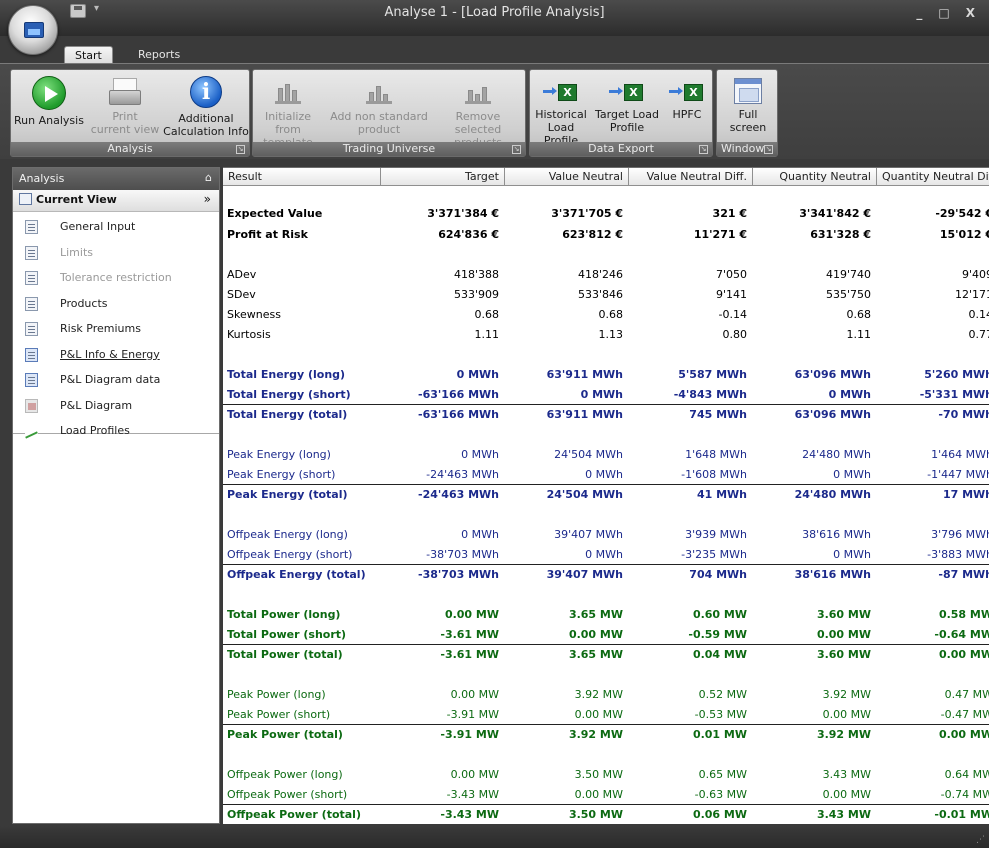 Image resolution: width=989 pixels, height=848 pixels. What do you see at coordinates (49, 101) in the screenshot?
I see `run-analysis-button: Run Analysis` at bounding box center [49, 101].